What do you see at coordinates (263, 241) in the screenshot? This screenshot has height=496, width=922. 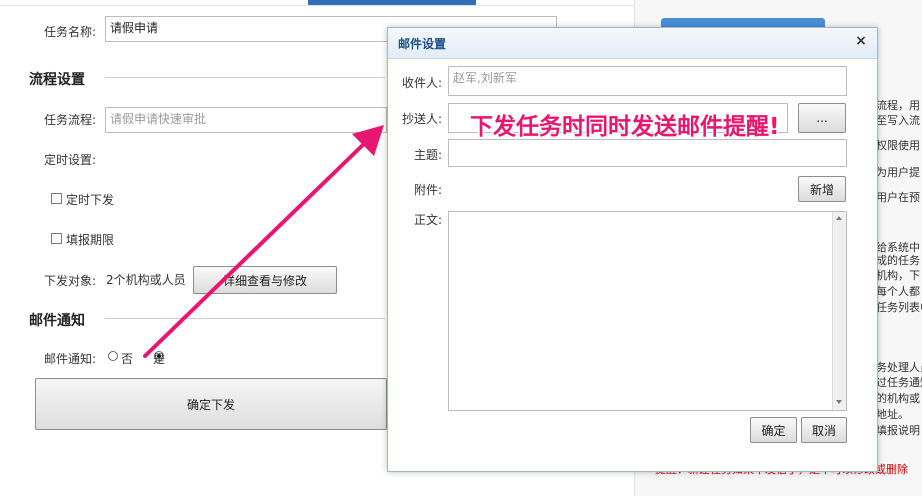 I see `annotation-arrow` at bounding box center [263, 241].